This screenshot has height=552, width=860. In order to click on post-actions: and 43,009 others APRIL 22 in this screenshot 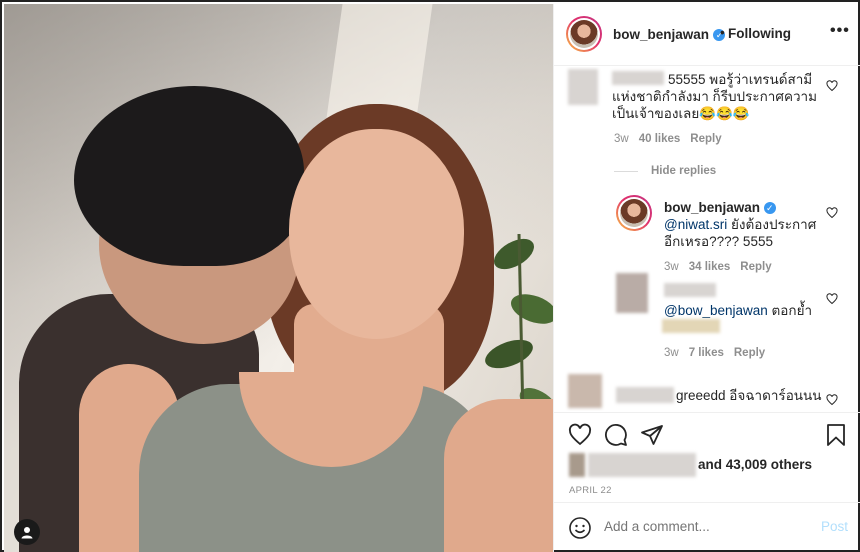, I will do `click(707, 457)`.